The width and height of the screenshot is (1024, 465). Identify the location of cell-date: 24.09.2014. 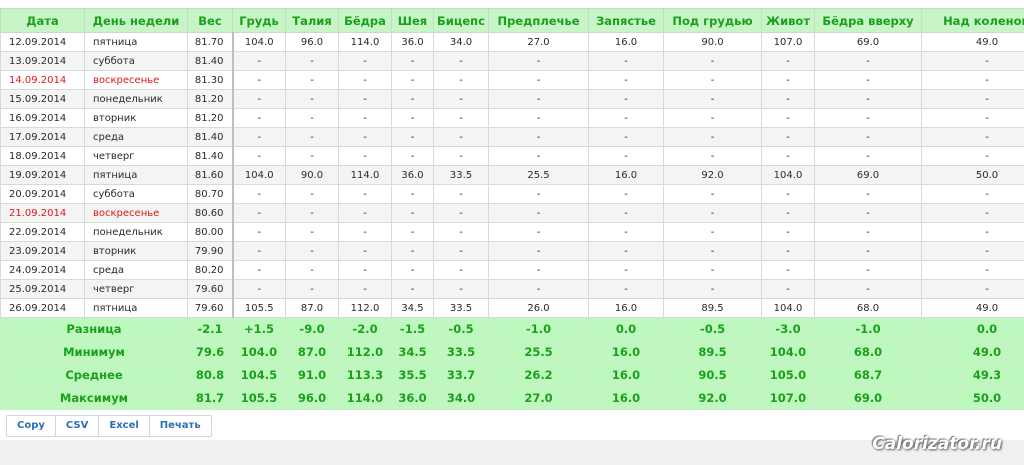
(42, 270).